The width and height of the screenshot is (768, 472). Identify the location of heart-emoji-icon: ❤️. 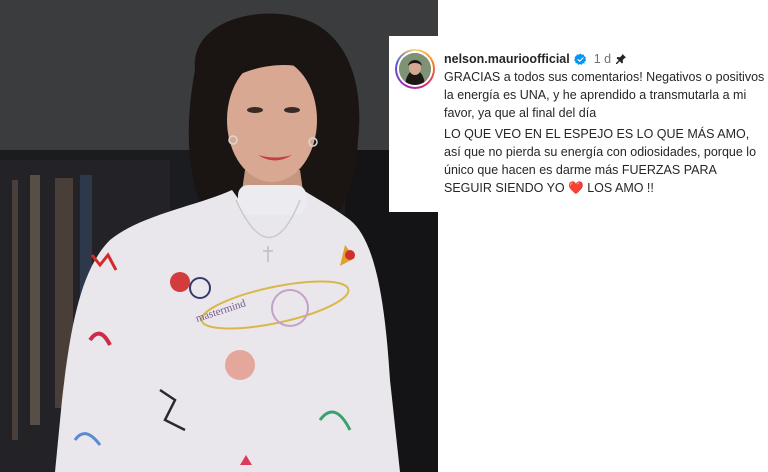
(576, 187).